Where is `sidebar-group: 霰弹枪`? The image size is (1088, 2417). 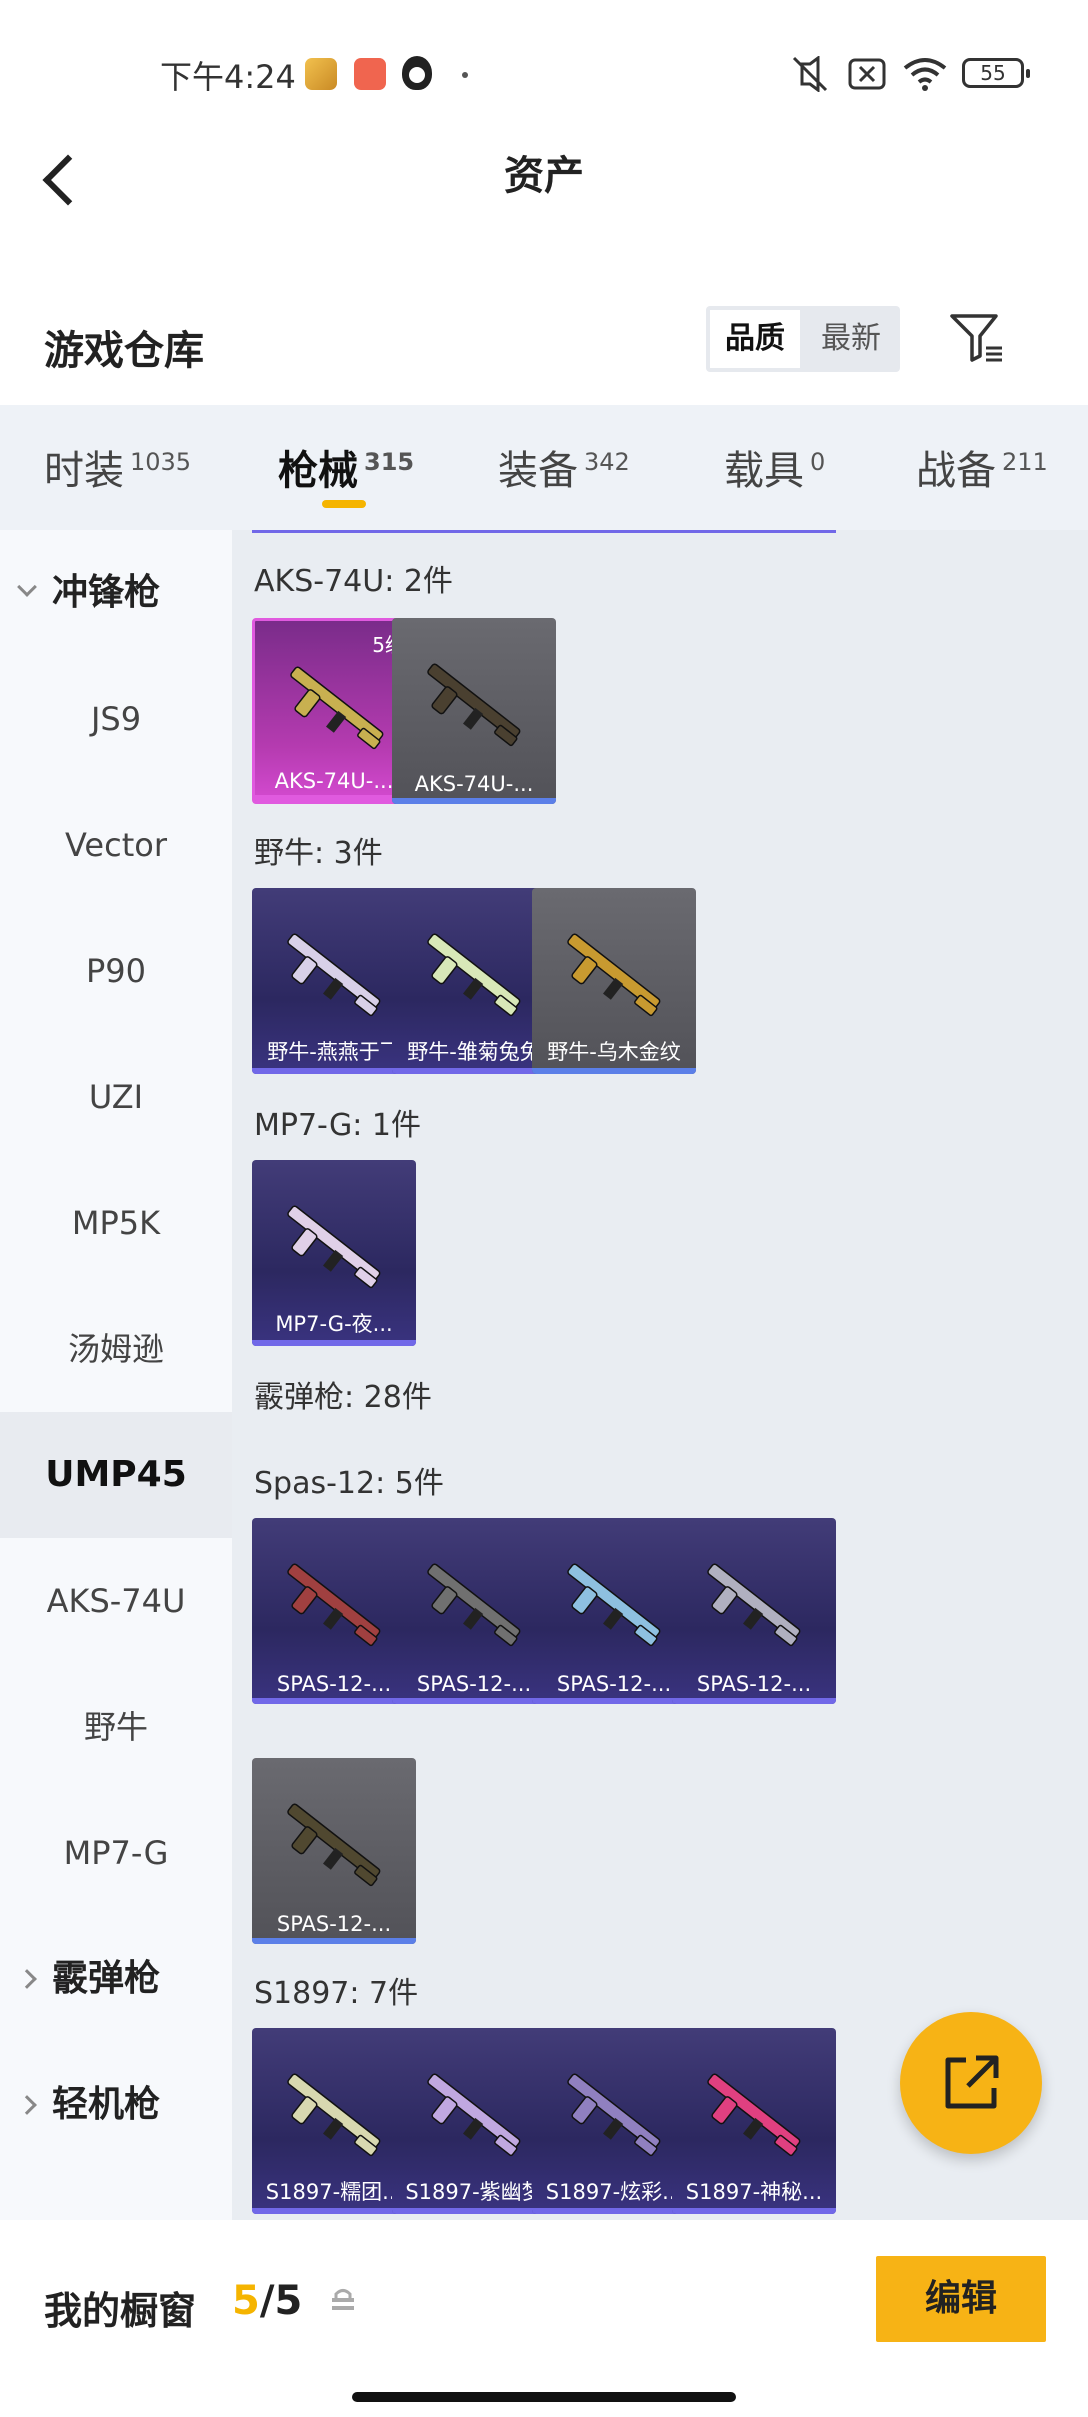
sidebar-group: 霰弹枪 is located at coordinates (116, 1979).